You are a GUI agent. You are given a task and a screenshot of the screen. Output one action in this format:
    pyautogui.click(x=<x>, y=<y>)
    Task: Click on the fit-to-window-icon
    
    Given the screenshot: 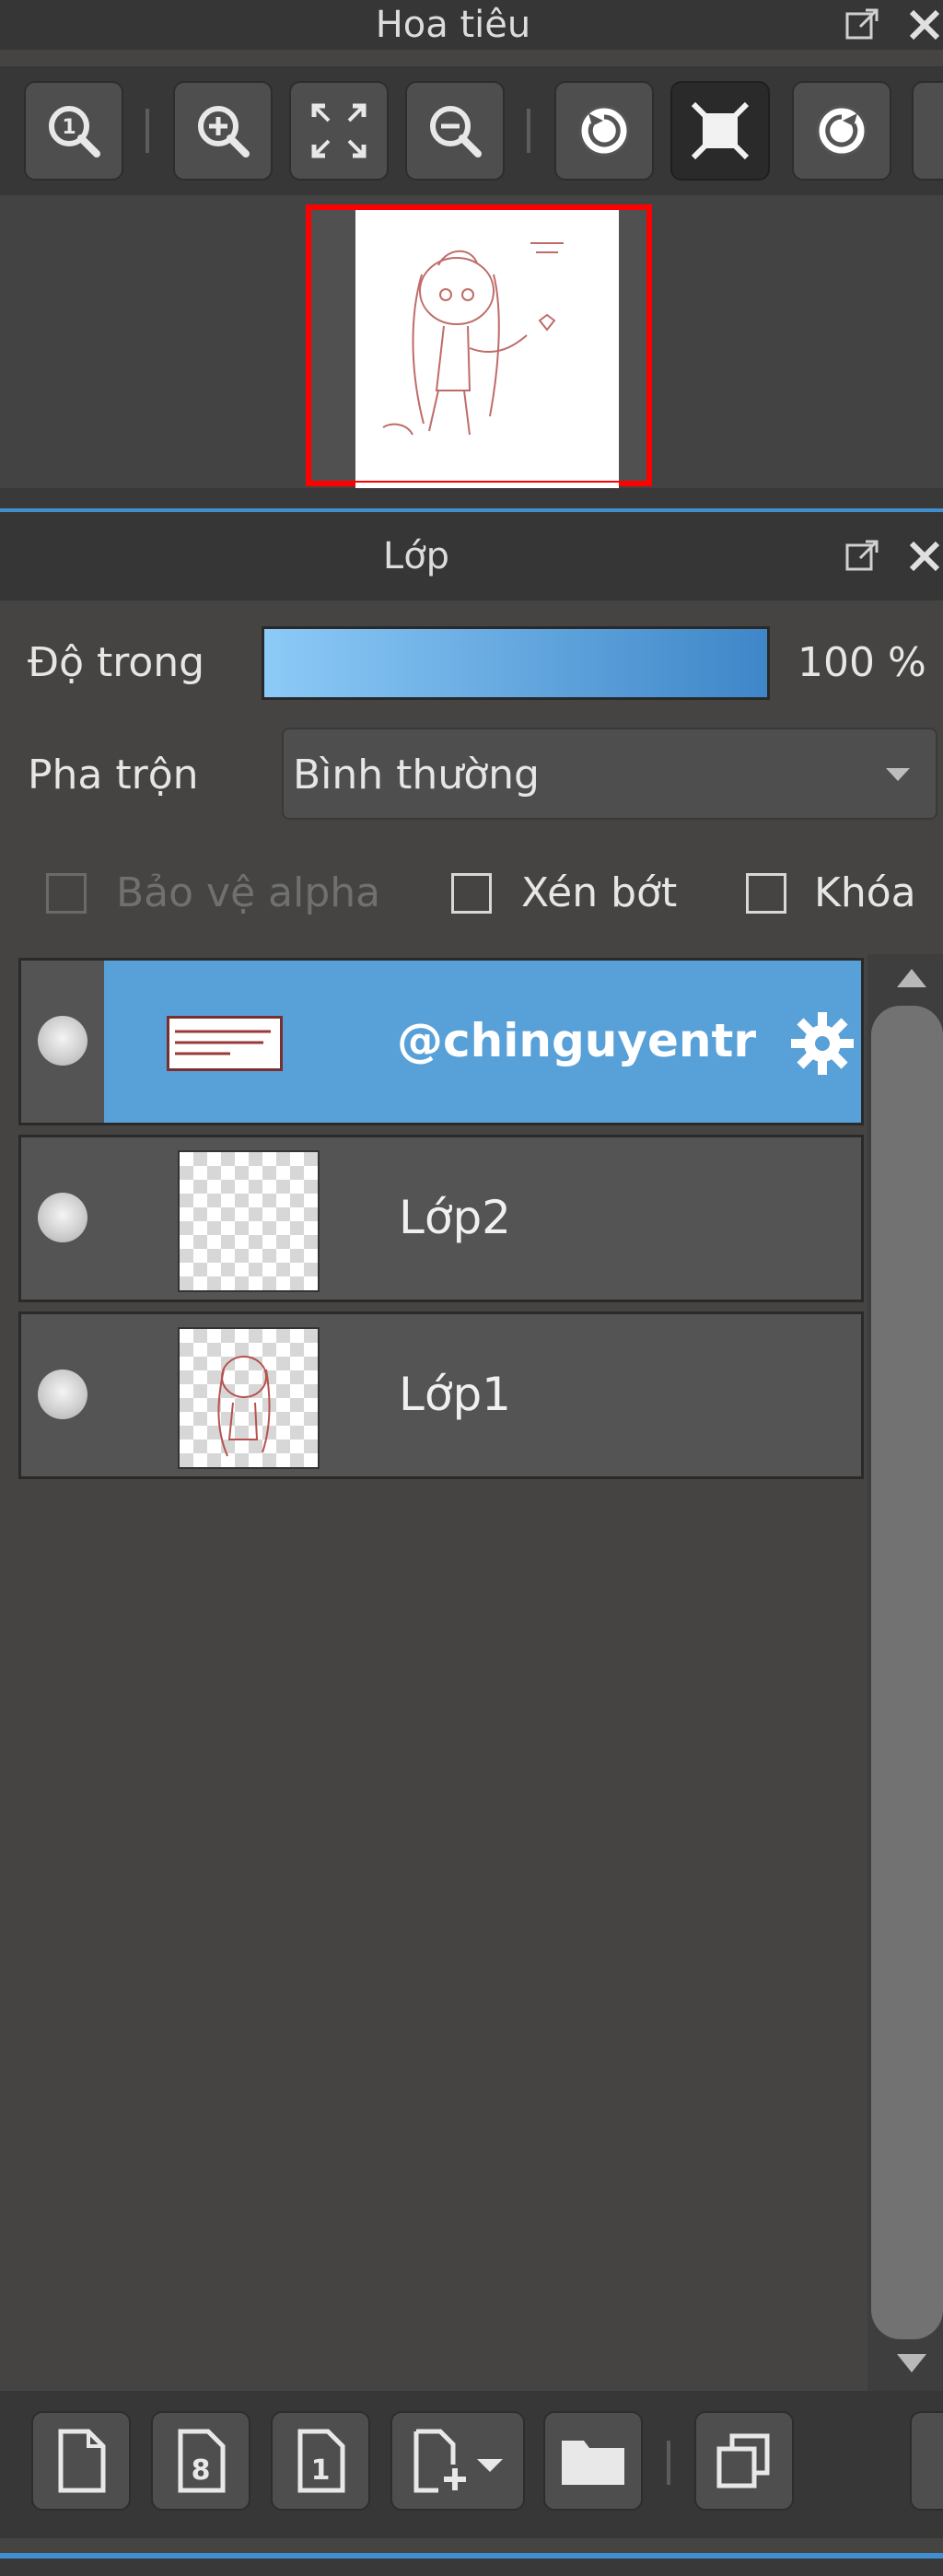 What is the action you would take?
    pyautogui.click(x=339, y=130)
    